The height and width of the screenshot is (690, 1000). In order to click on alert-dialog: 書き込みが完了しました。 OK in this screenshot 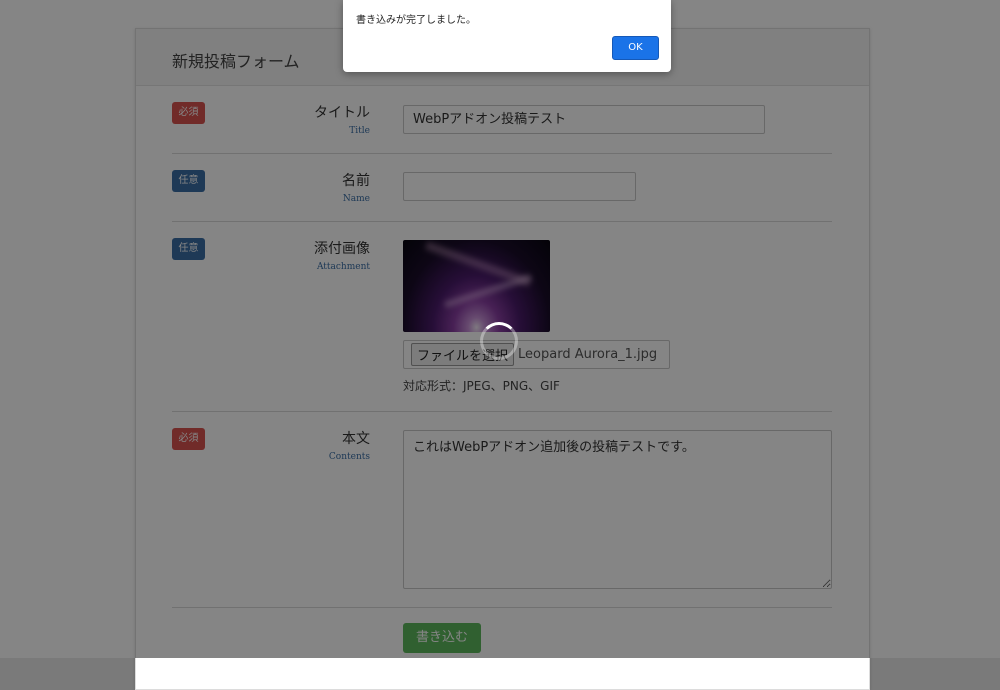, I will do `click(507, 36)`.